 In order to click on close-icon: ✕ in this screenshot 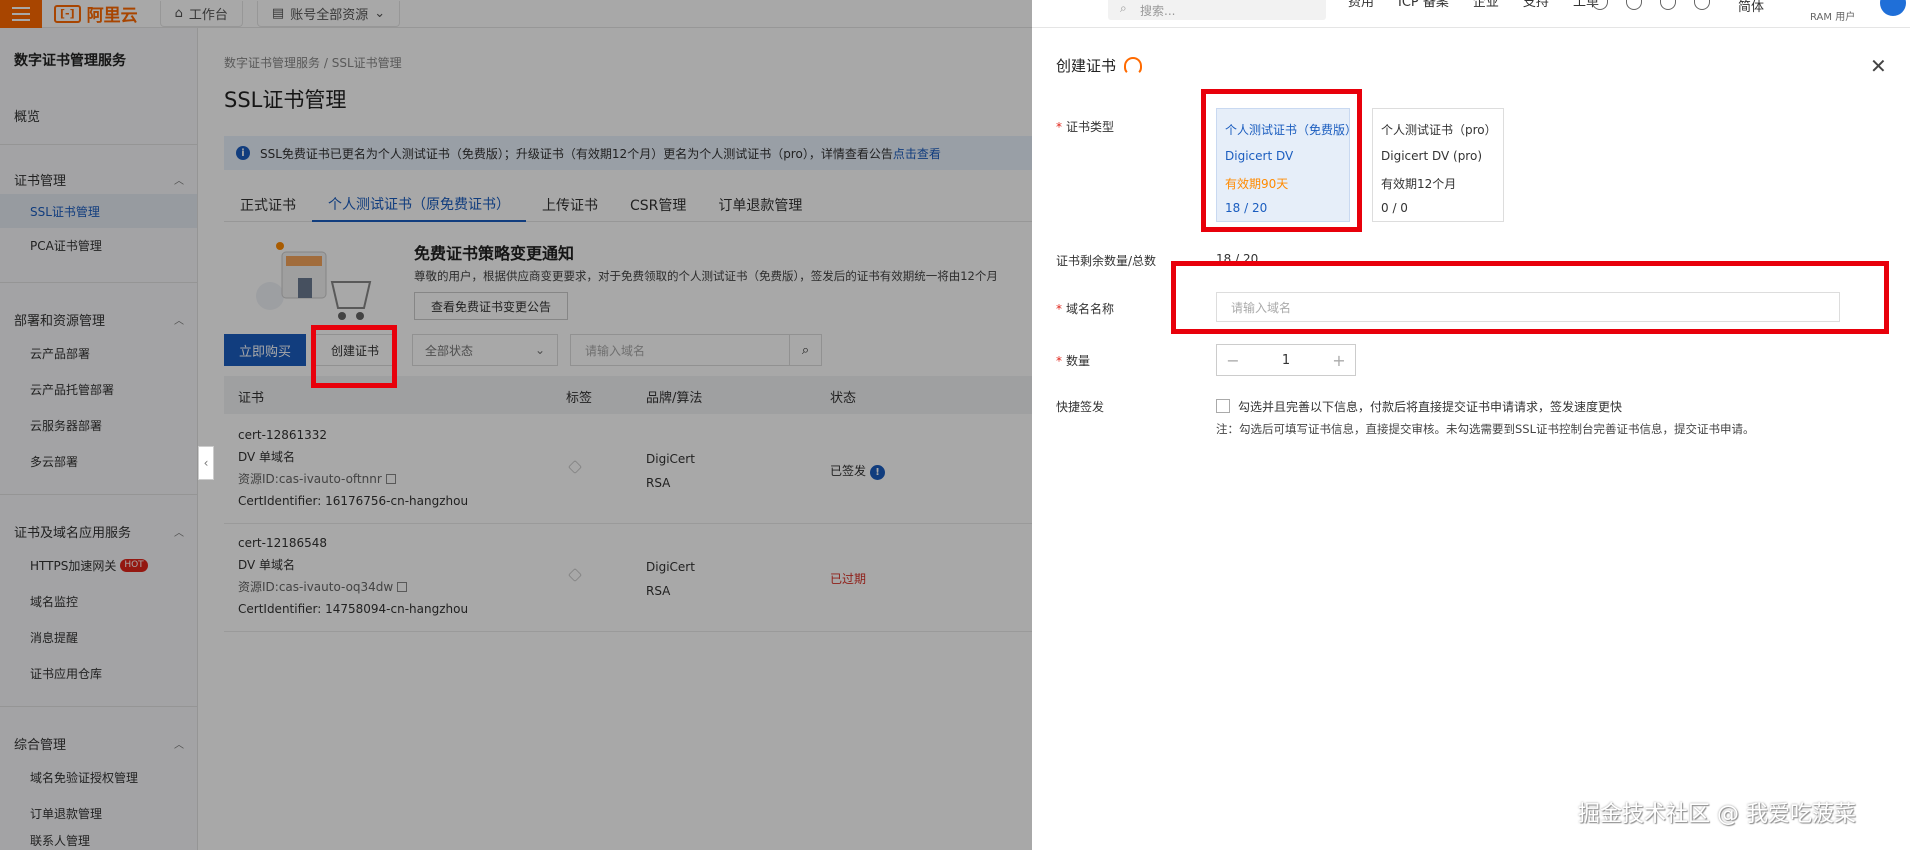, I will do `click(1878, 66)`.